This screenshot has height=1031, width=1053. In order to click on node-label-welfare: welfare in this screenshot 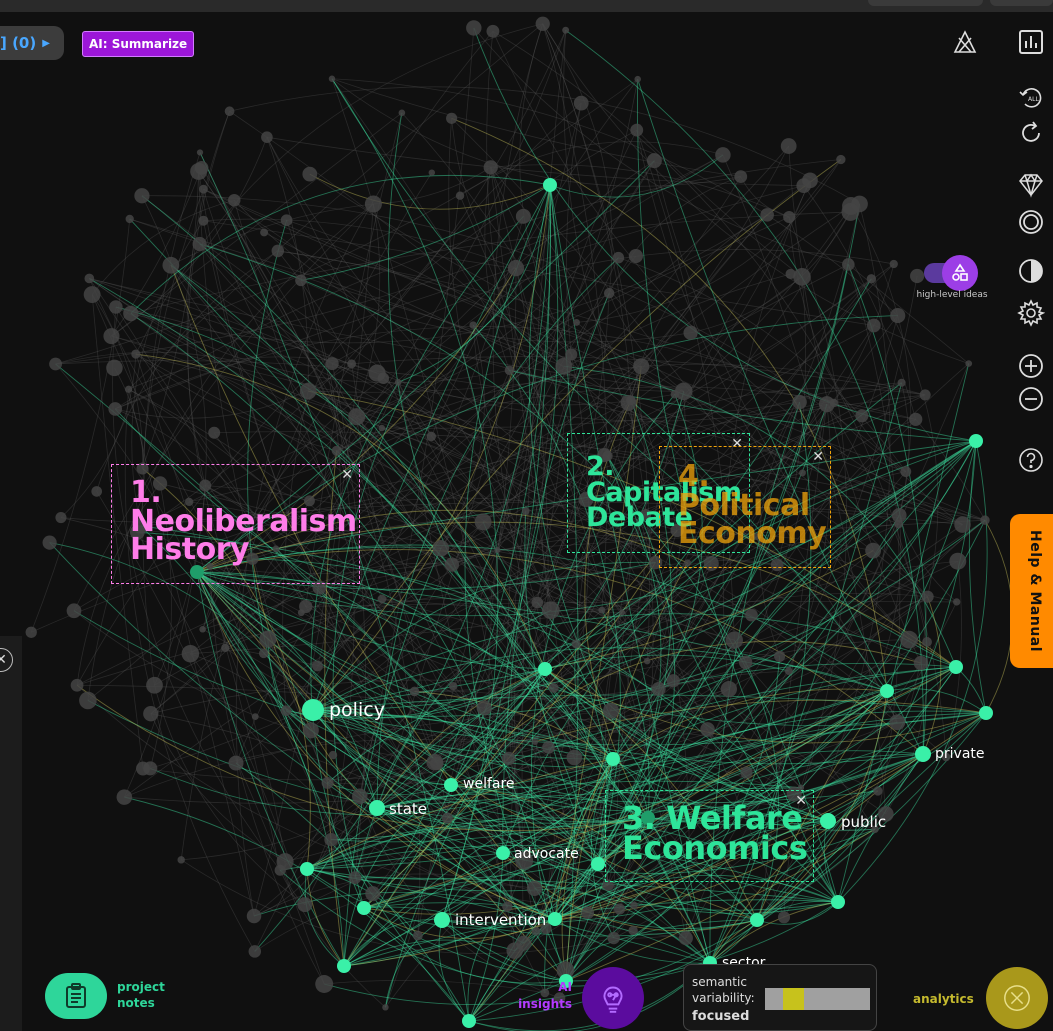, I will do `click(489, 784)`.